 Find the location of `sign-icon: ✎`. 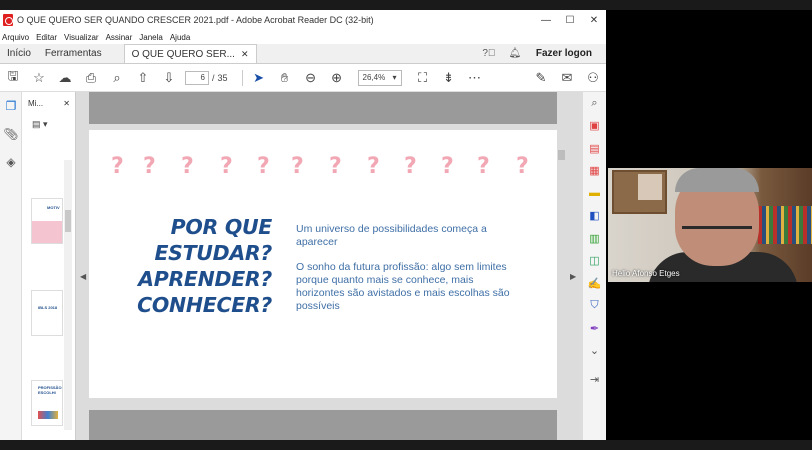

sign-icon: ✎ is located at coordinates (541, 78).